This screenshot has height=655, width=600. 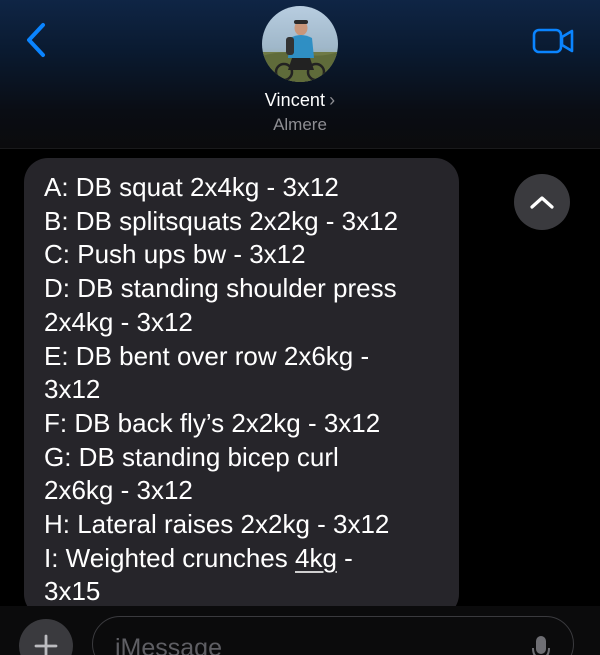 What do you see at coordinates (300, 44) in the screenshot?
I see `contact-avatar` at bounding box center [300, 44].